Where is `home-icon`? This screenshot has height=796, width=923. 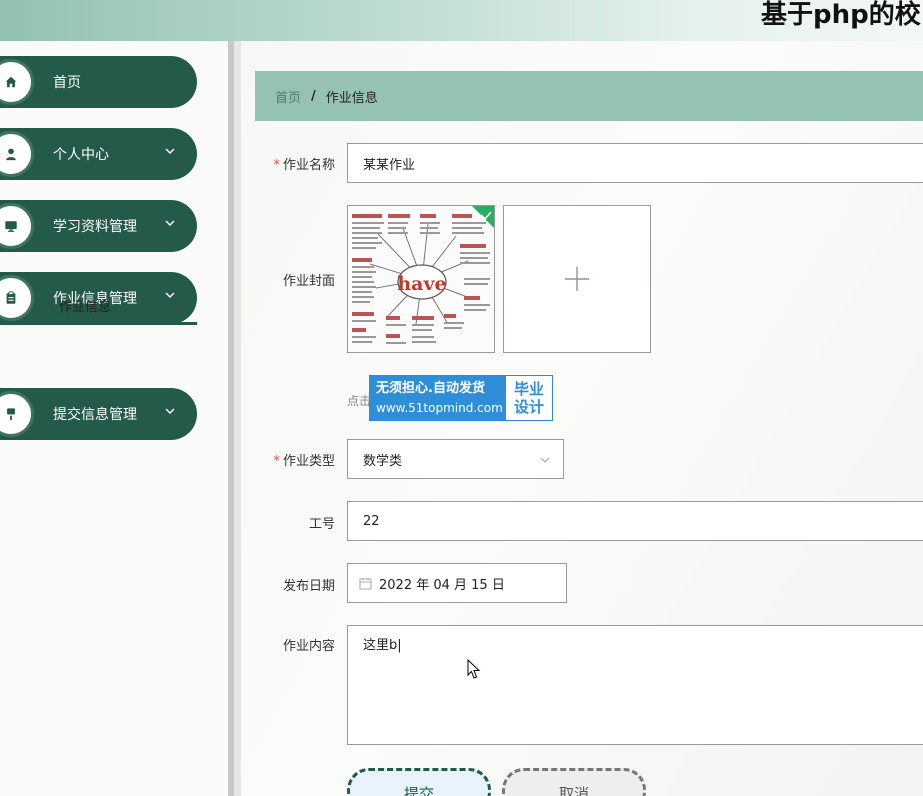
home-icon is located at coordinates (17, 82).